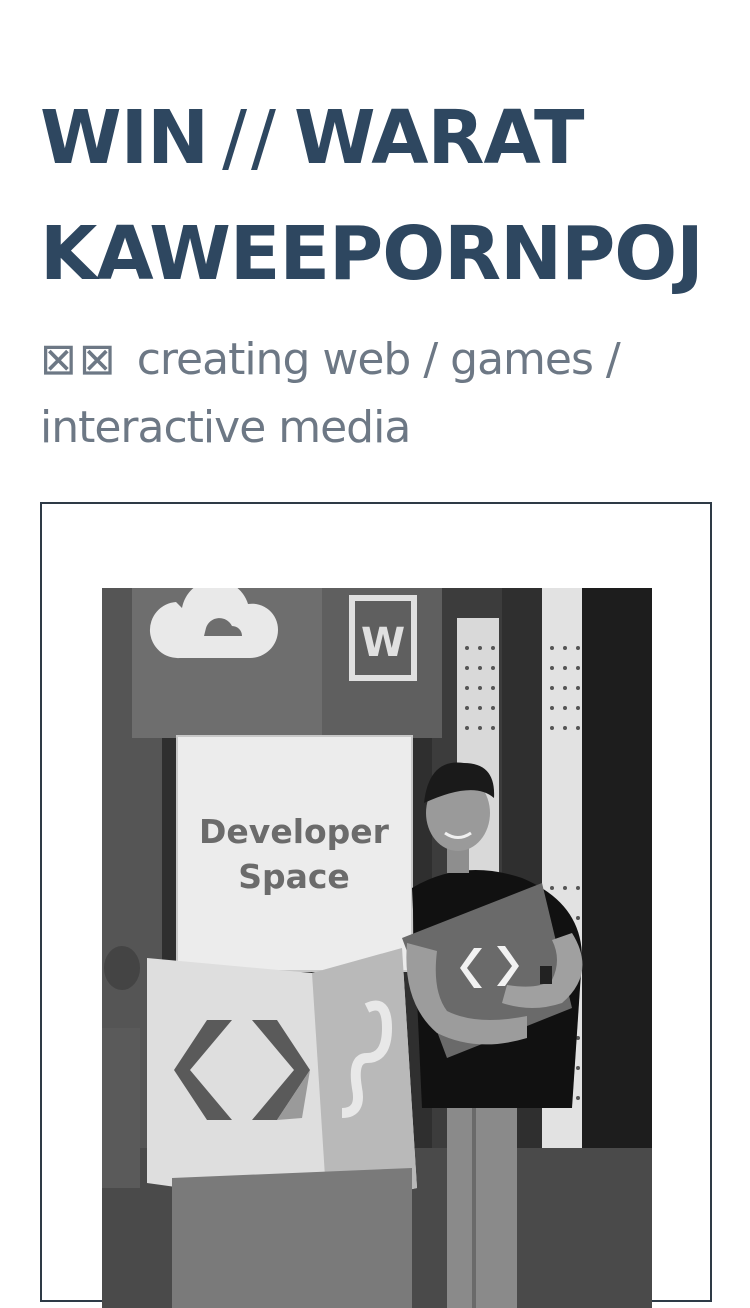 Image resolution: width=750 pixels, height=1308 pixels. I want to click on tagline-line2: interactive media, so click(225, 427).